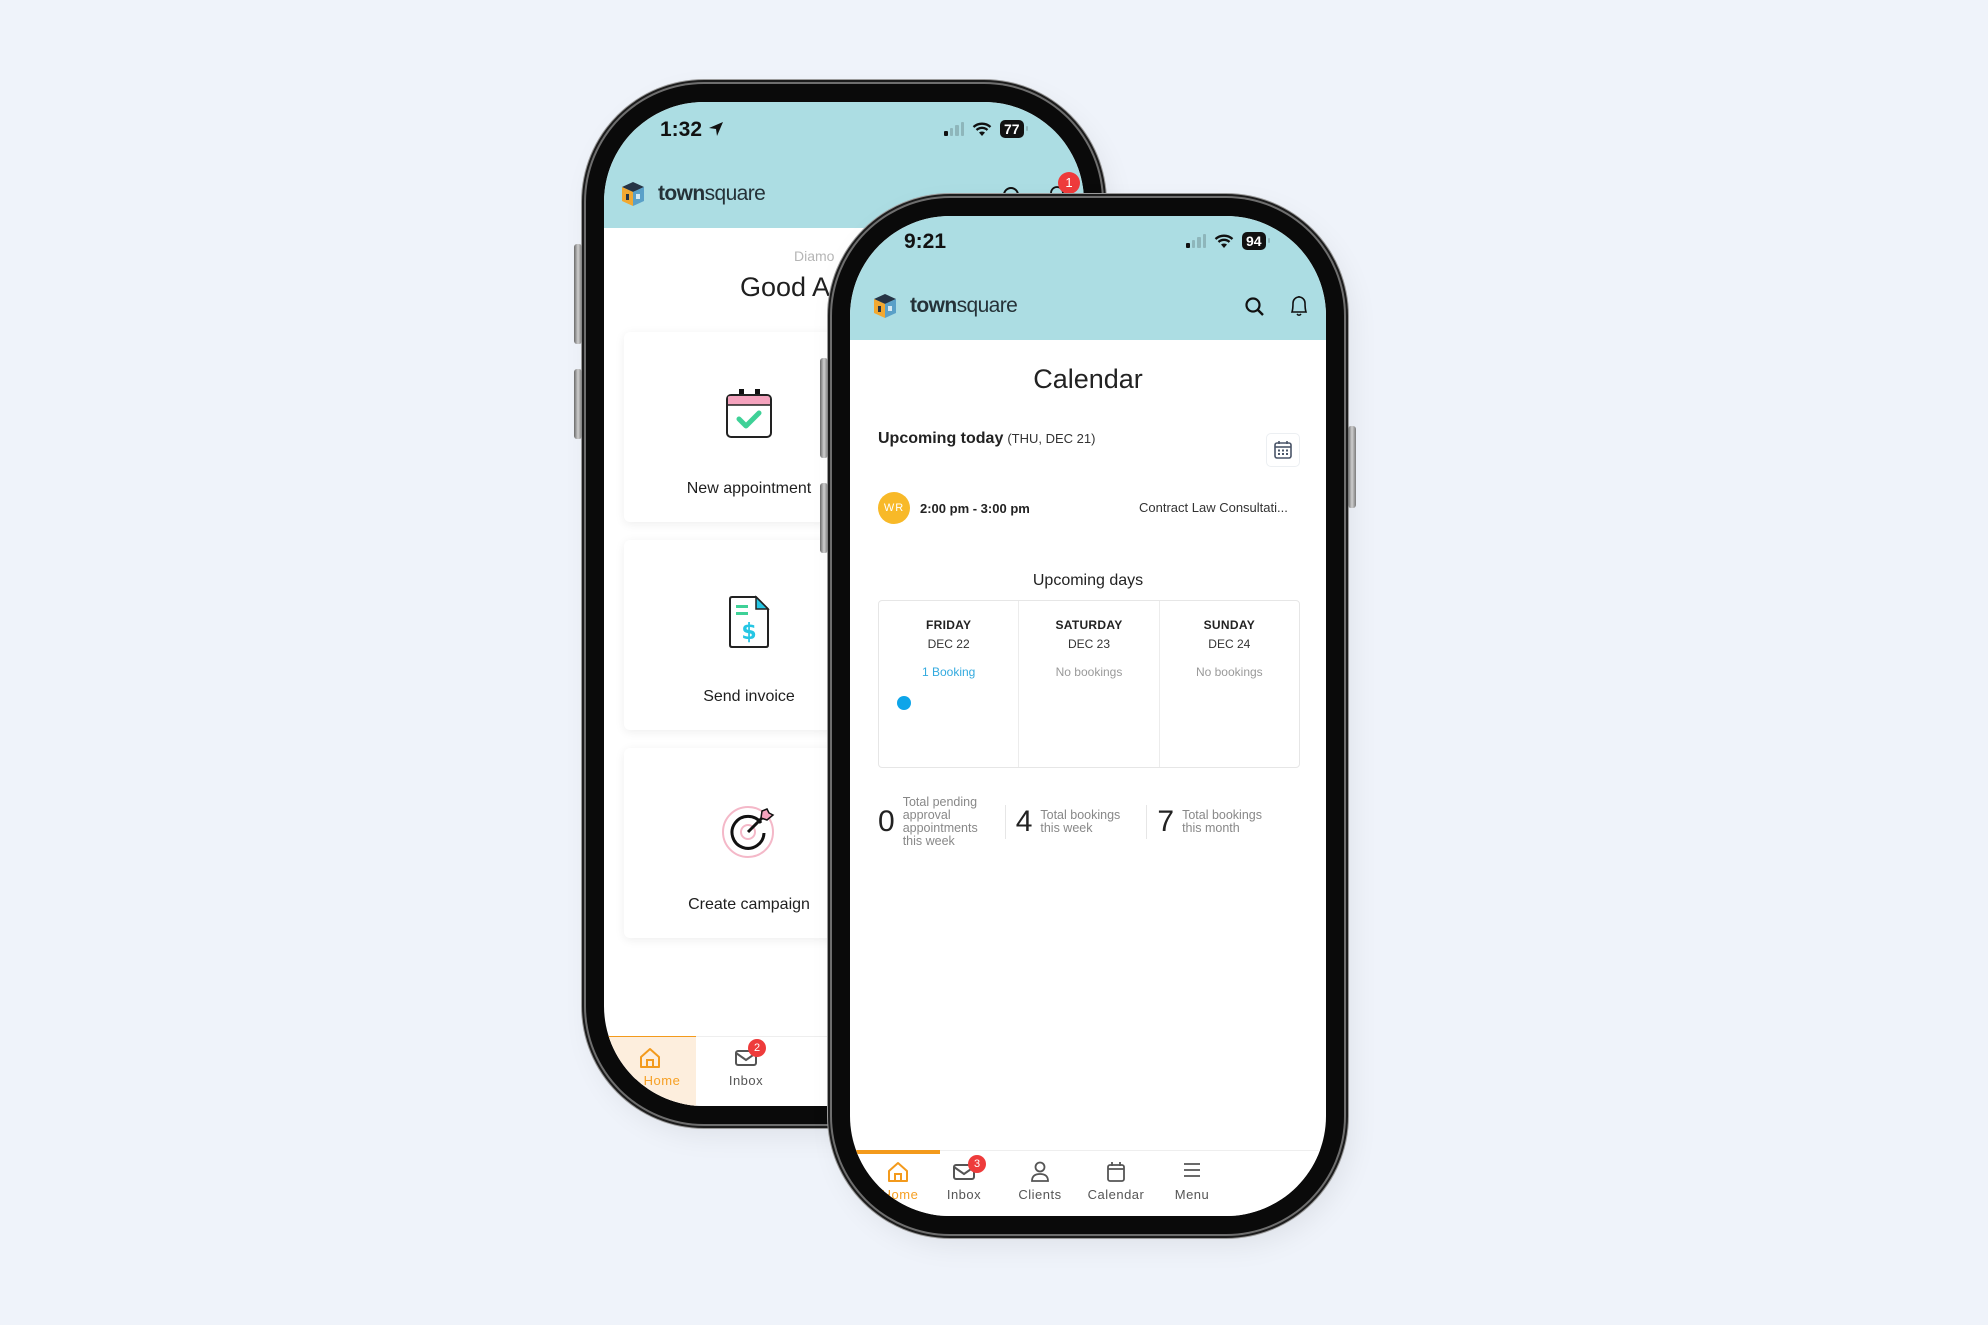 Image resolution: width=1988 pixels, height=1325 pixels. Describe the element at coordinates (814, 256) in the screenshot. I see `greeting-subtitle: Diamo` at that location.